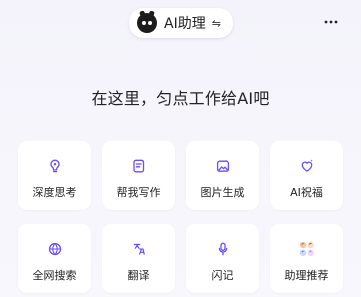 The width and height of the screenshot is (361, 297). I want to click on feature-card-help-write: 帮我写作, so click(138, 175).